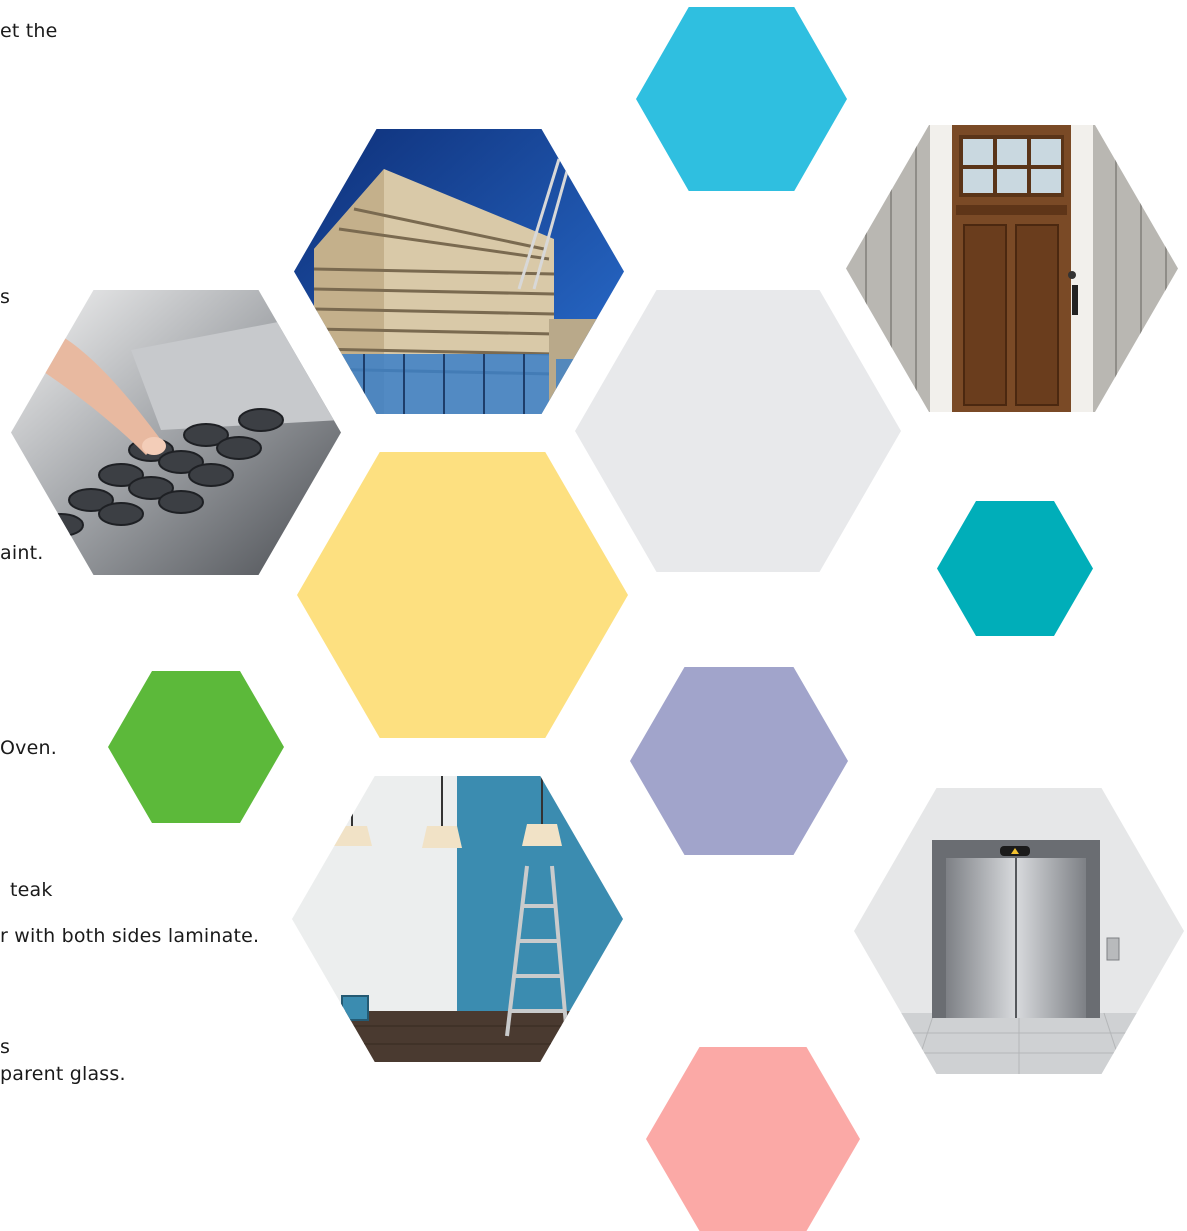  What do you see at coordinates (196, 747) in the screenshot?
I see `green-hexagon` at bounding box center [196, 747].